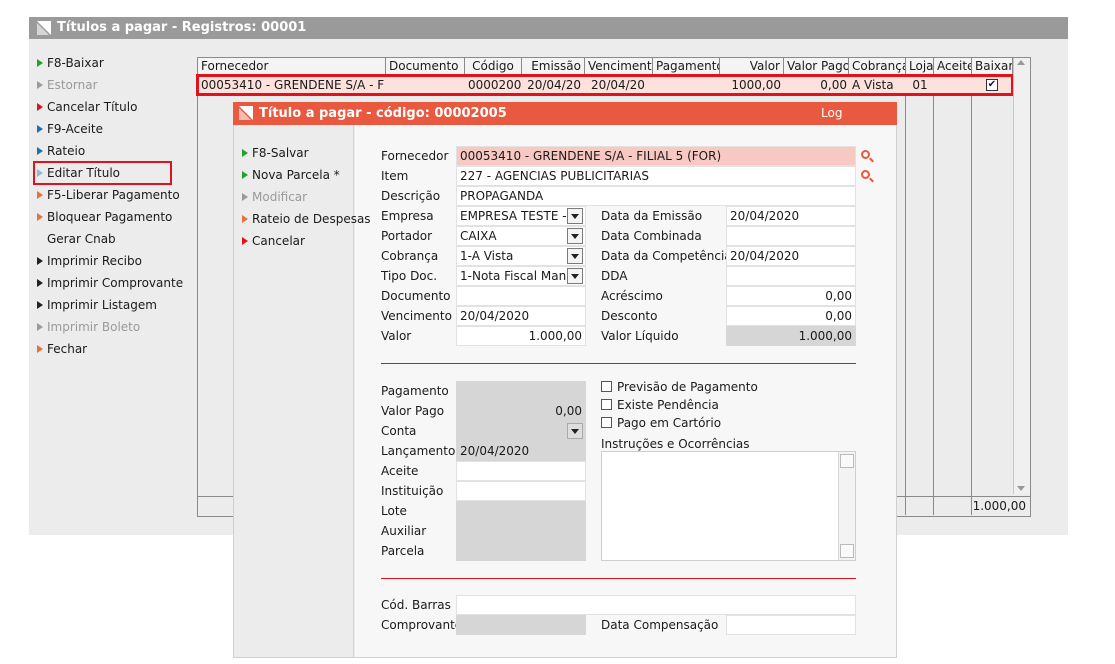 Image resolution: width=1115 pixels, height=664 pixels. I want to click on label-descricao: Descrição, so click(411, 196).